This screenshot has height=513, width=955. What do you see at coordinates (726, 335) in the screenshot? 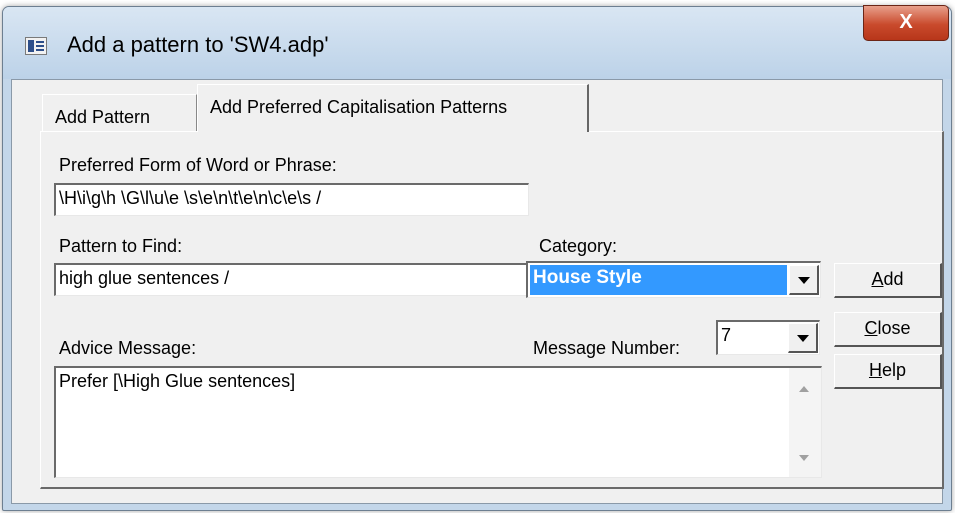
I see `message-number-value: 7` at bounding box center [726, 335].